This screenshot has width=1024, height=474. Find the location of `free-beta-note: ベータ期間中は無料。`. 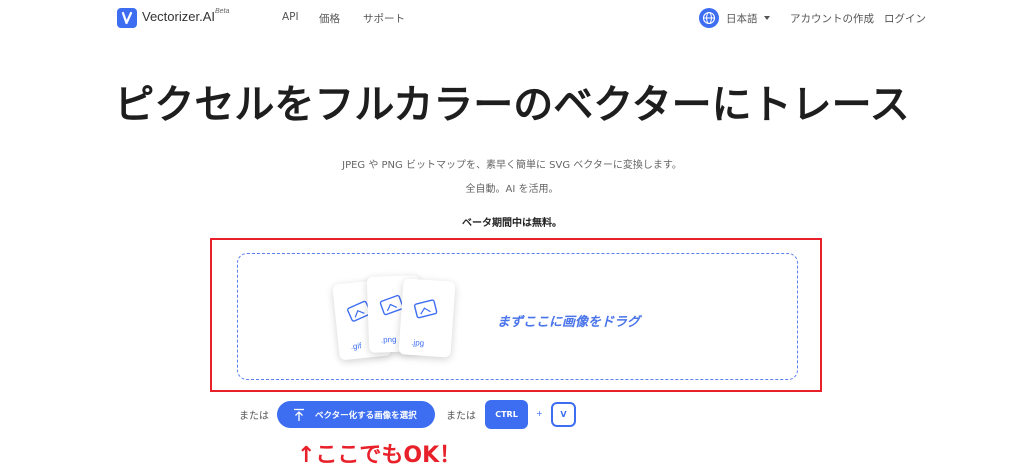

free-beta-note: ベータ期間中は無料。 is located at coordinates (512, 223).